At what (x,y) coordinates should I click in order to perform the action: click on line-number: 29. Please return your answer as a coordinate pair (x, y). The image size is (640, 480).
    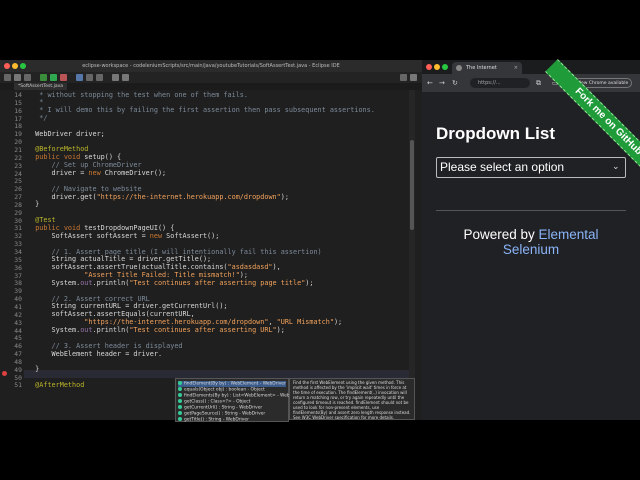
    Looking at the image, I should click on (18, 212).